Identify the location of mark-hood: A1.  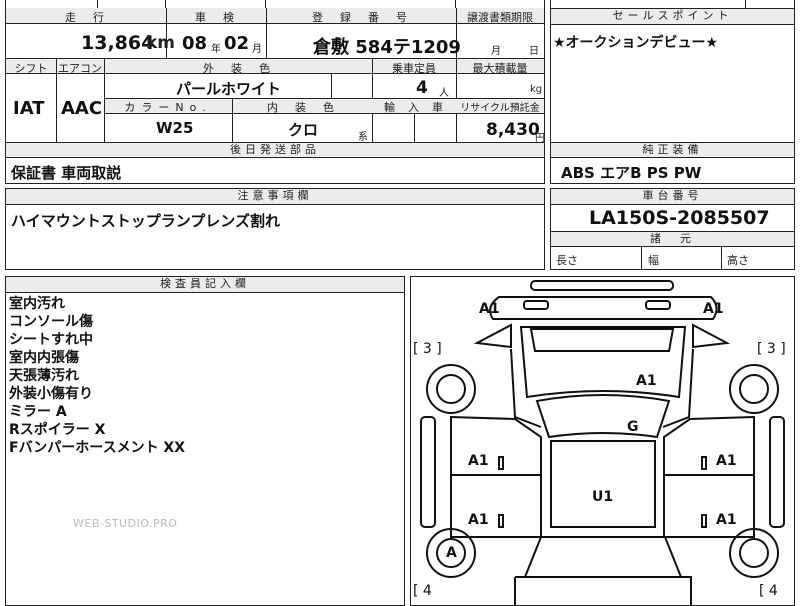
(646, 381).